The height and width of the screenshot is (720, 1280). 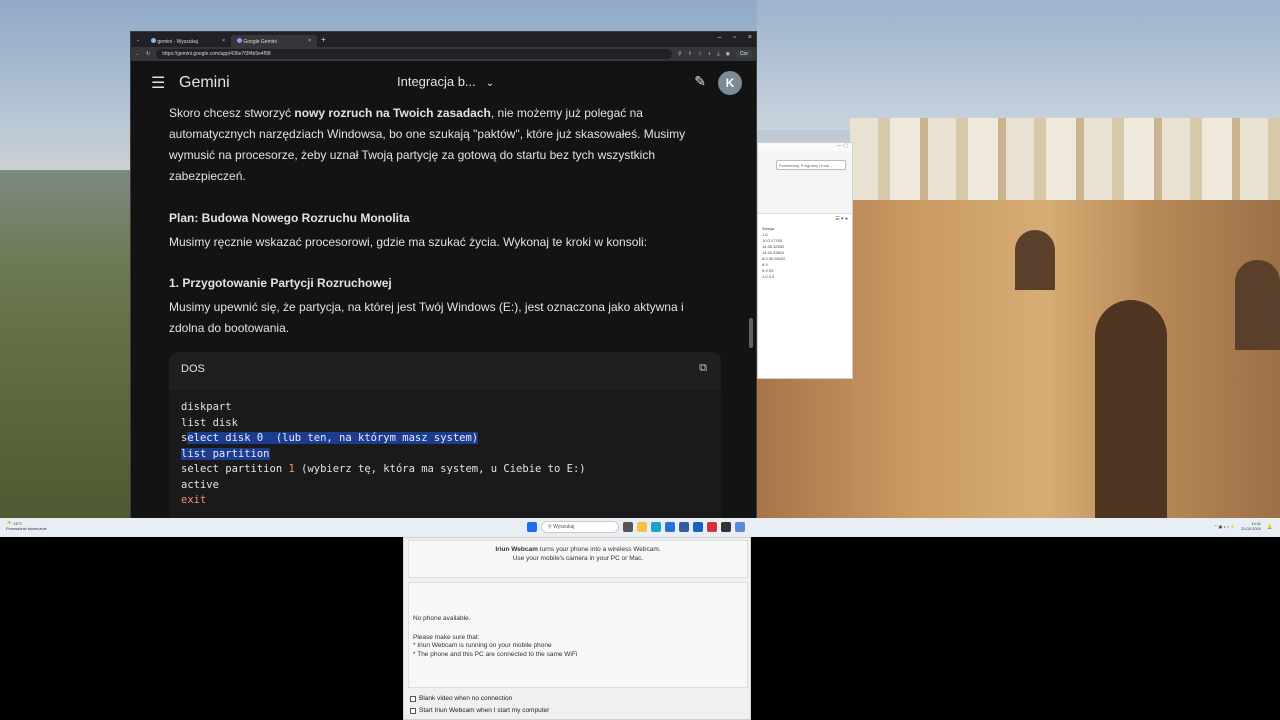 I want to click on wallpaper-town, so click(x=1065, y=165).